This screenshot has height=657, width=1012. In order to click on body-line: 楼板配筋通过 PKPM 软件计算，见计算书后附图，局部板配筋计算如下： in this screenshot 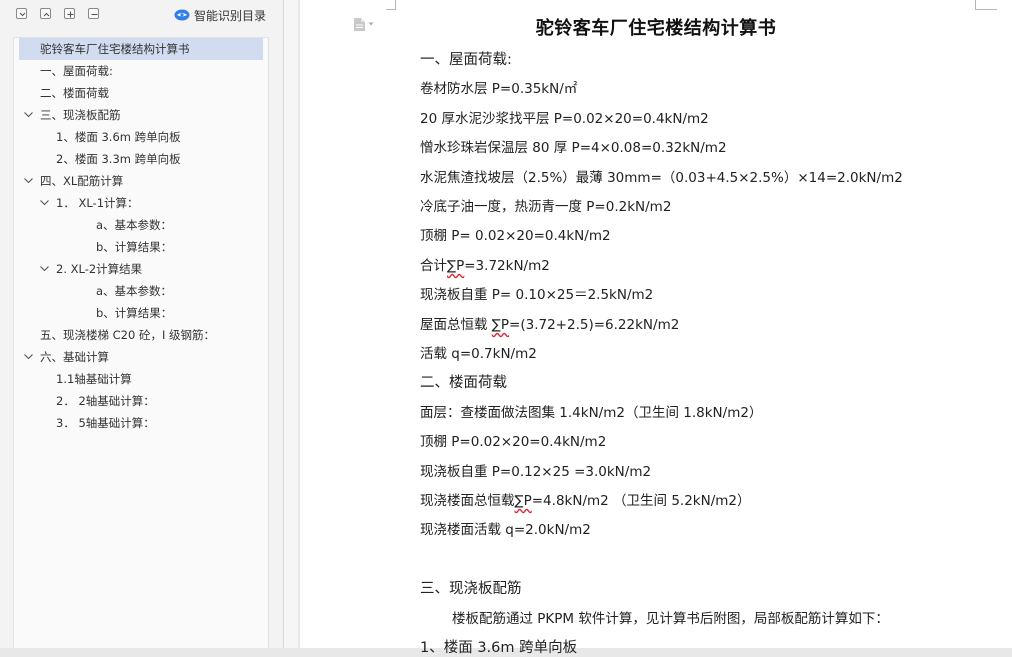, I will do `click(670, 617)`.